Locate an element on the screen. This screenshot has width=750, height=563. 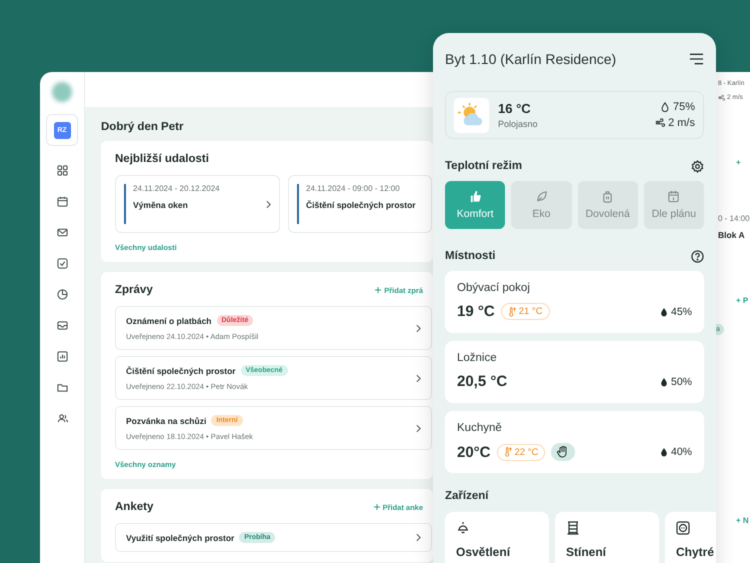
suitcase-icon is located at coordinates (607, 196).